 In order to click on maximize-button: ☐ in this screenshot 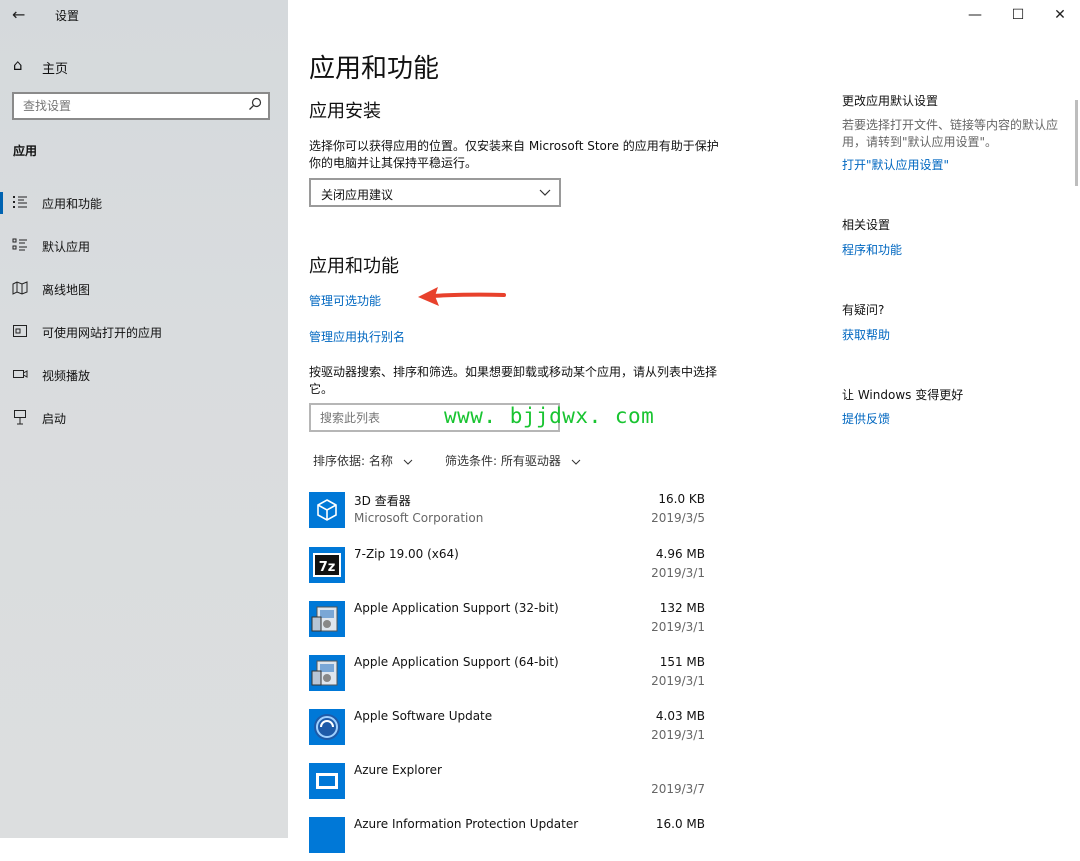, I will do `click(1018, 15)`.